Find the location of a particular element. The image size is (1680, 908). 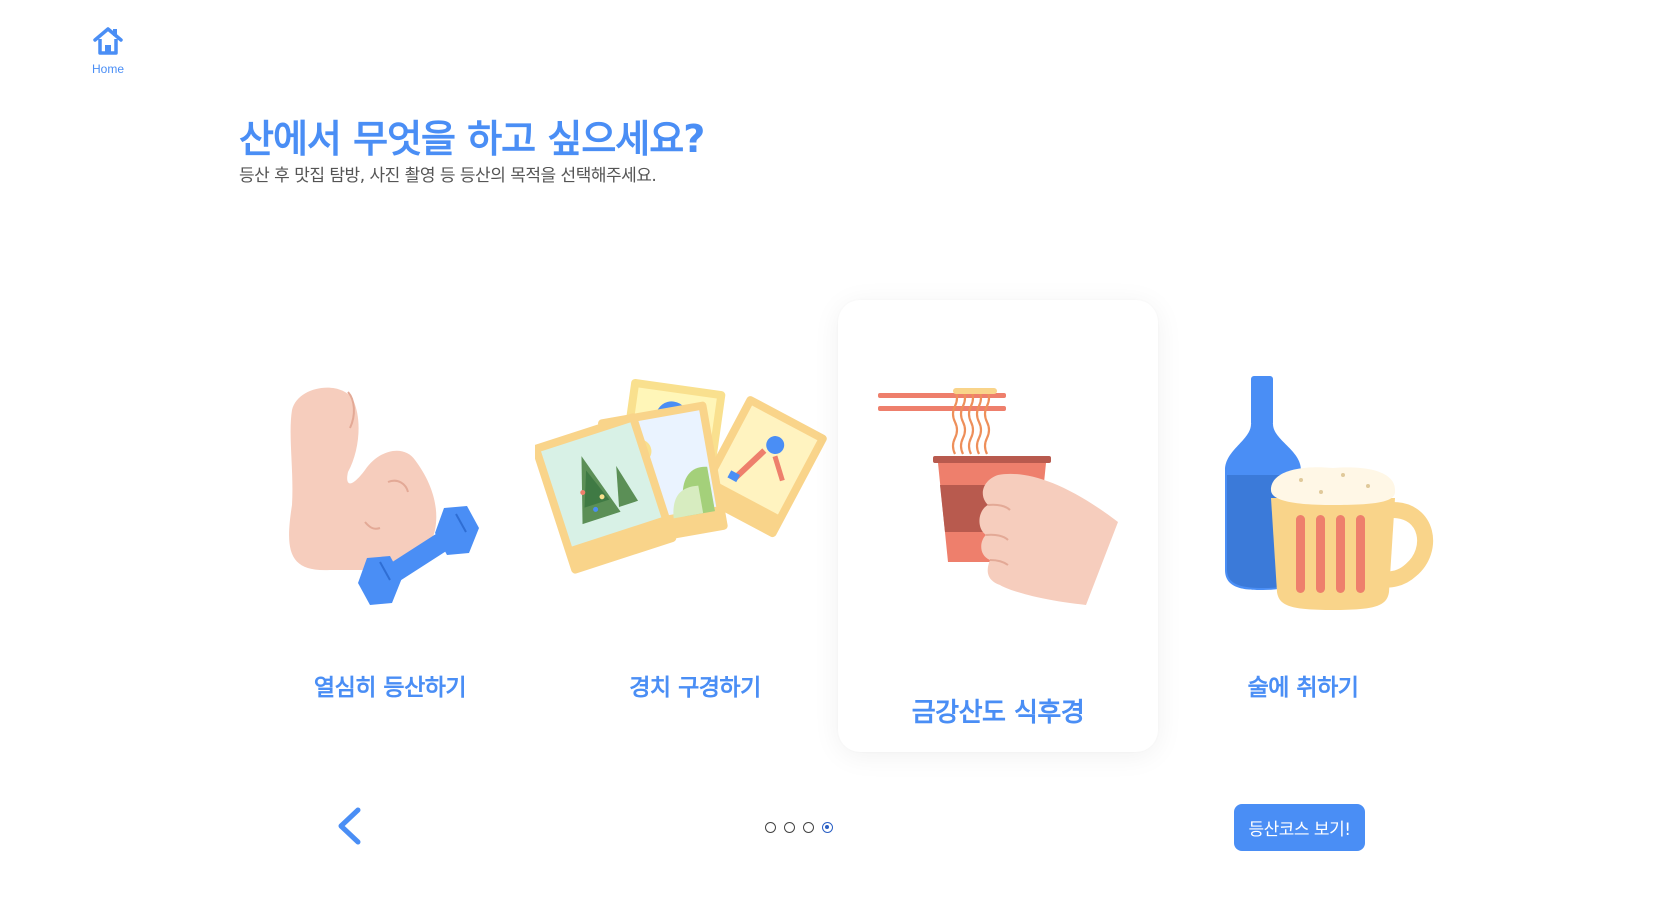

option-scenery: 경치 구경하기 is located at coordinates (695, 526).